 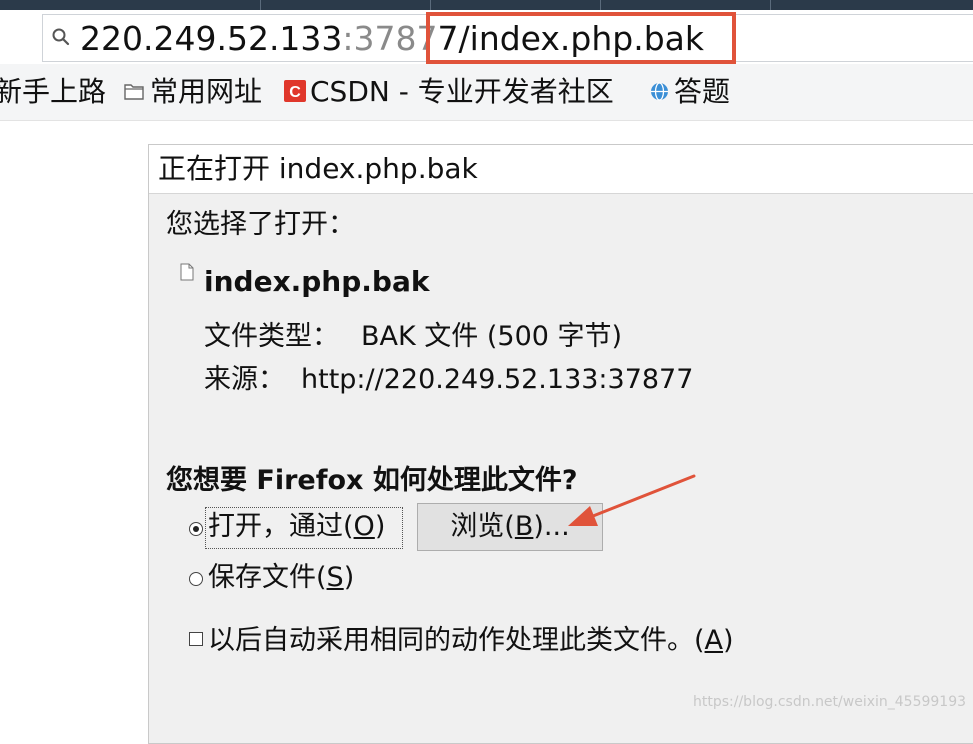 I want to click on globe-icon, so click(x=659, y=91).